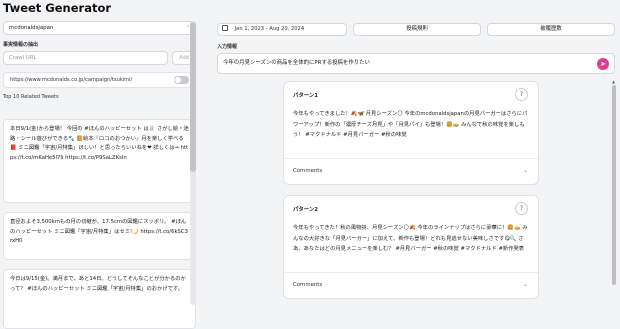 The height and width of the screenshot is (329, 620). Describe the element at coordinates (31, 97) in the screenshot. I see `top-tweets-label: Top 10 Related Tweets` at that location.